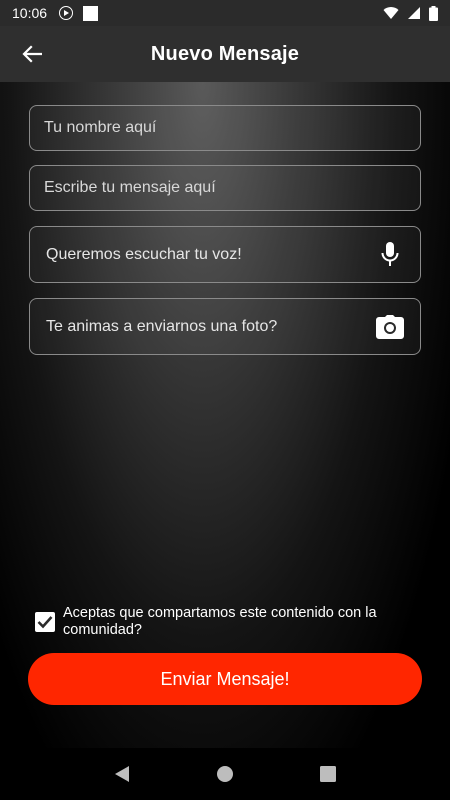 The width and height of the screenshot is (450, 800). What do you see at coordinates (144, 254) in the screenshot?
I see `voice-label: Queremos escuchar tu voz!` at bounding box center [144, 254].